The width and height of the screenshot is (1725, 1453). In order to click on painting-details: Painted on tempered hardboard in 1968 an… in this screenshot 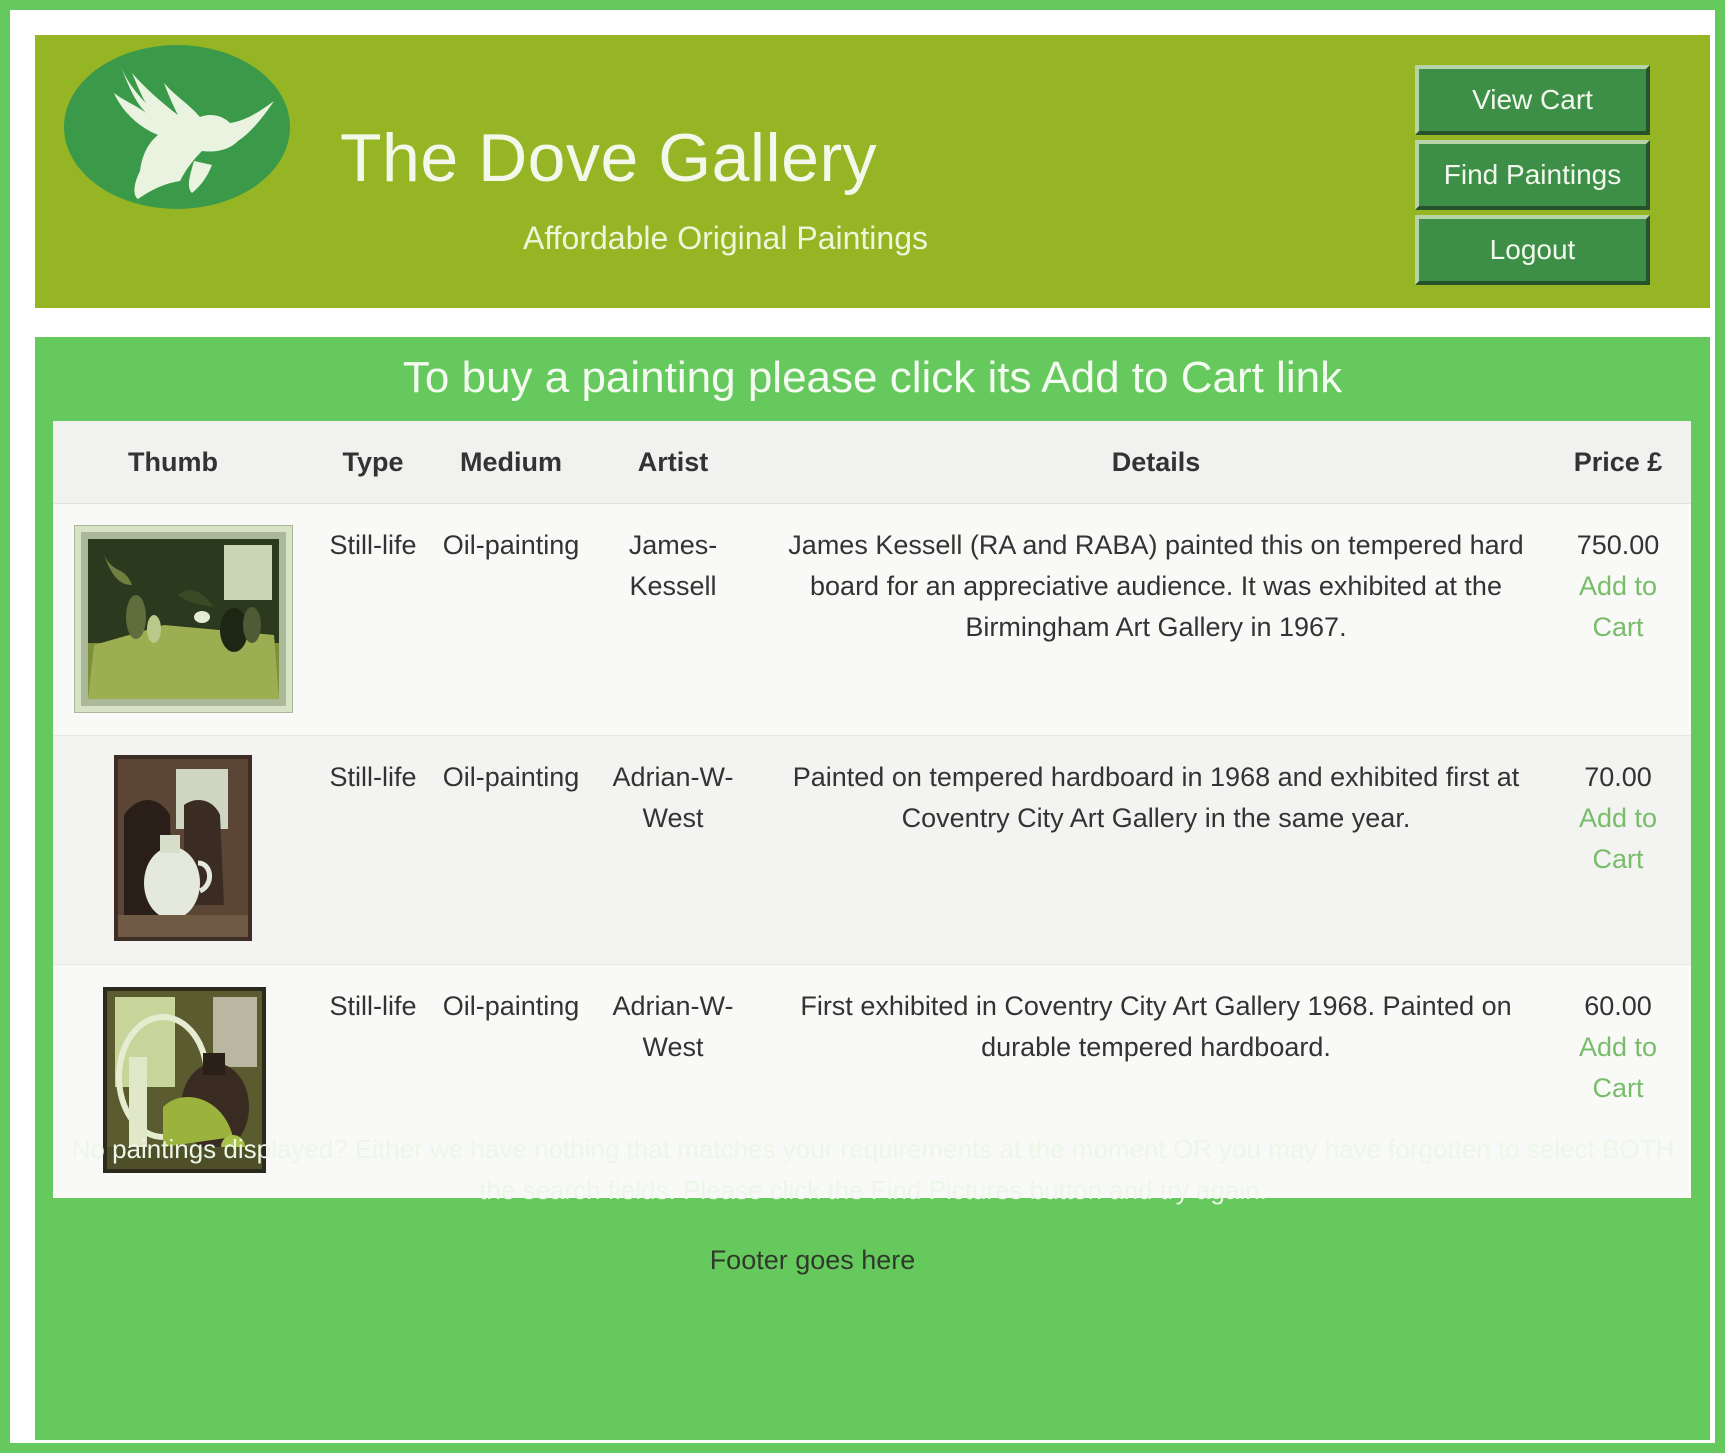, I will do `click(1156, 797)`.